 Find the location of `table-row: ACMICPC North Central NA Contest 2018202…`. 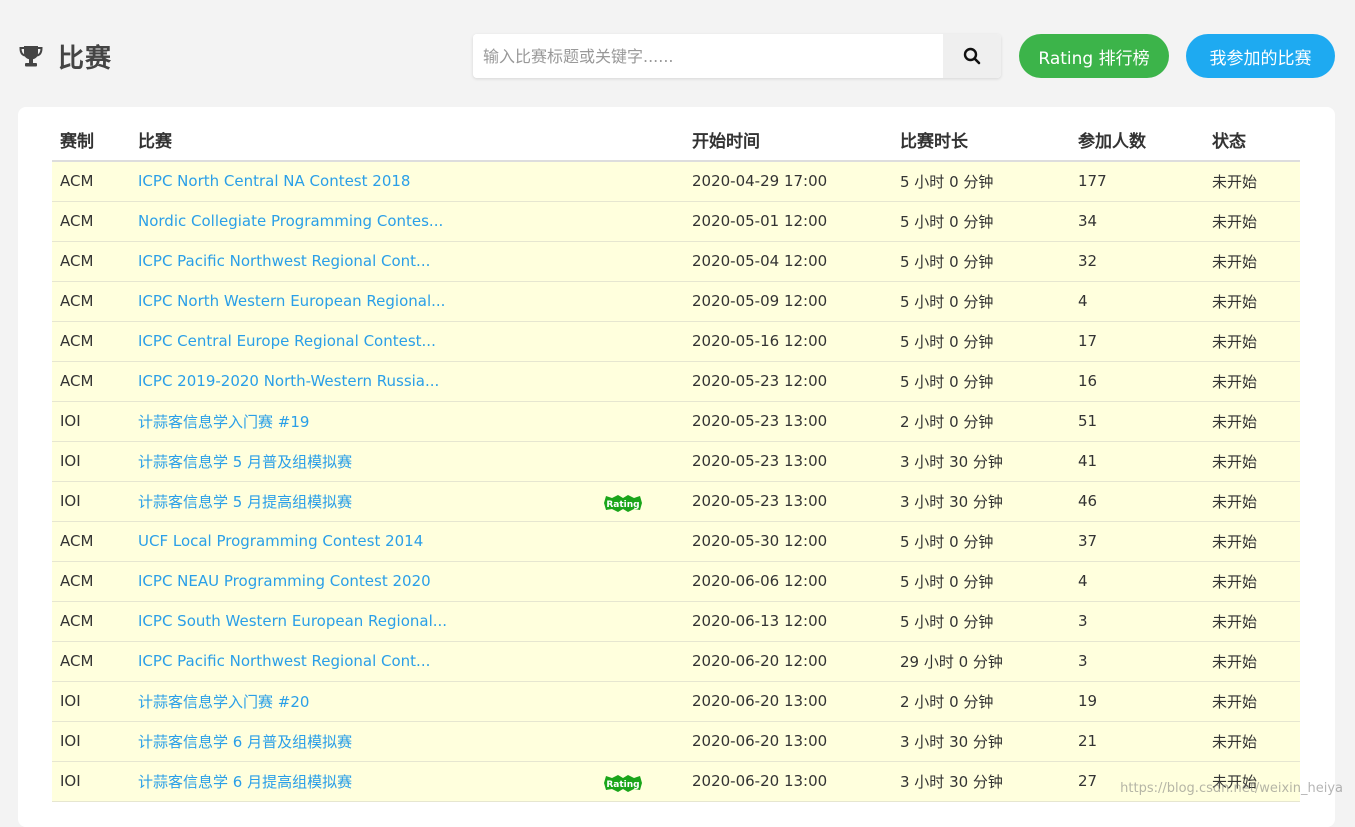

table-row: ACMICPC North Central NA Contest 2018202… is located at coordinates (676, 181).